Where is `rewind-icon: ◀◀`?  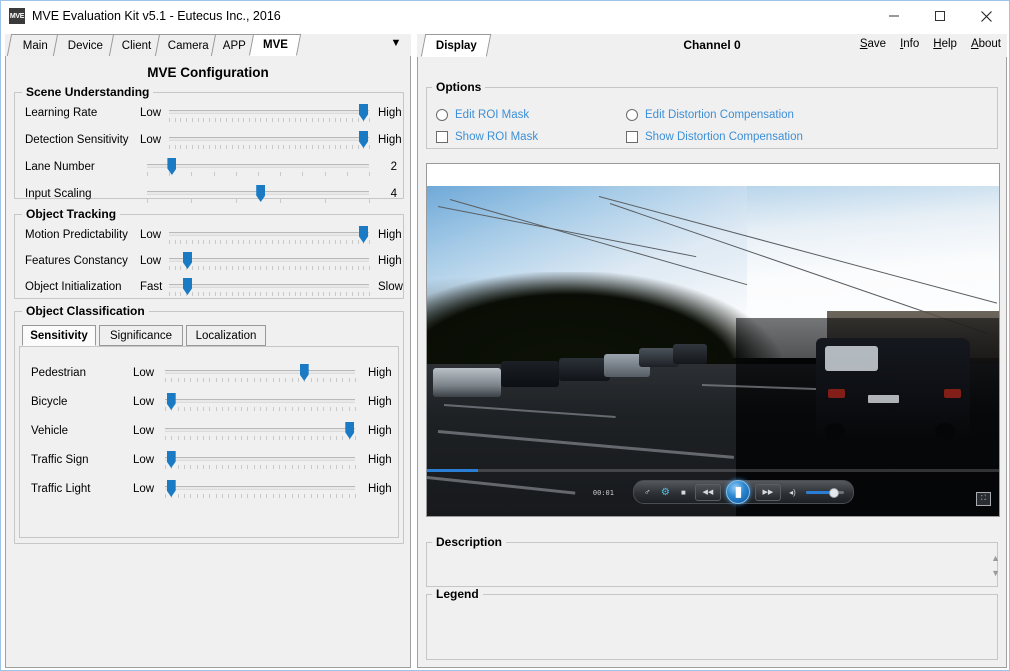 rewind-icon: ◀◀ is located at coordinates (707, 492).